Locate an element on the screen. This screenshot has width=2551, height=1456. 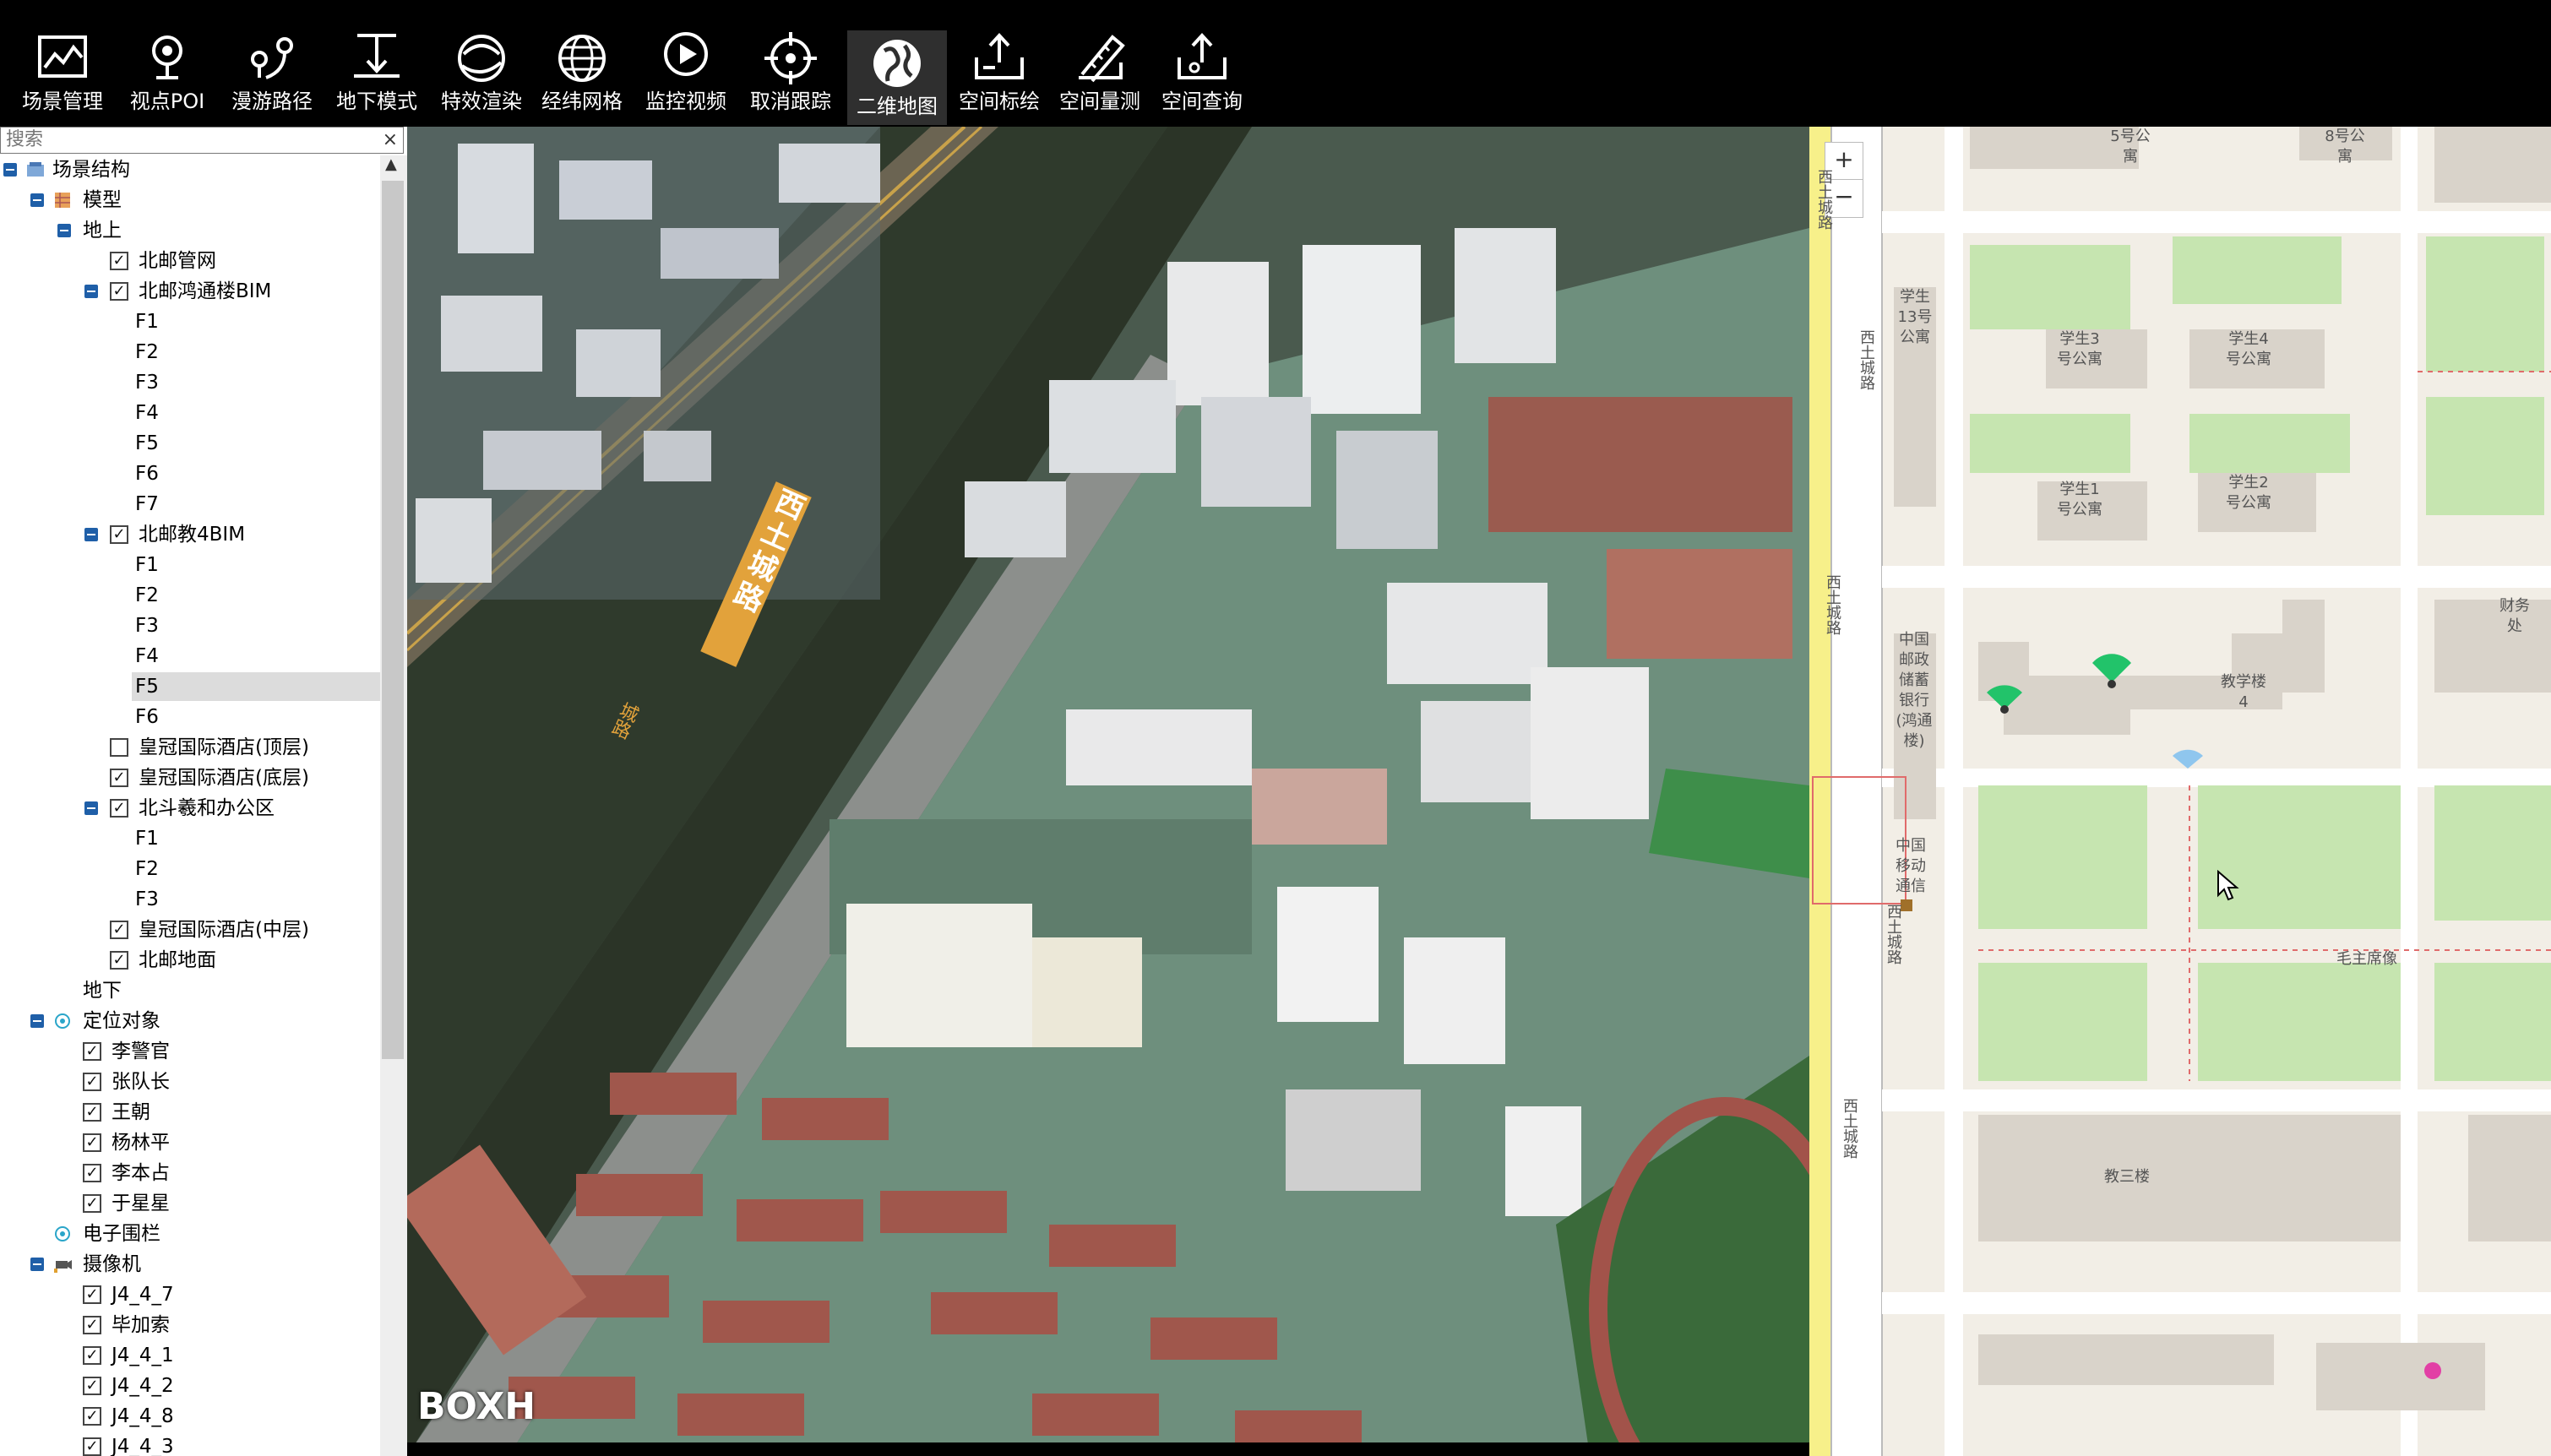
floor-label: F2 is located at coordinates (147, 595).